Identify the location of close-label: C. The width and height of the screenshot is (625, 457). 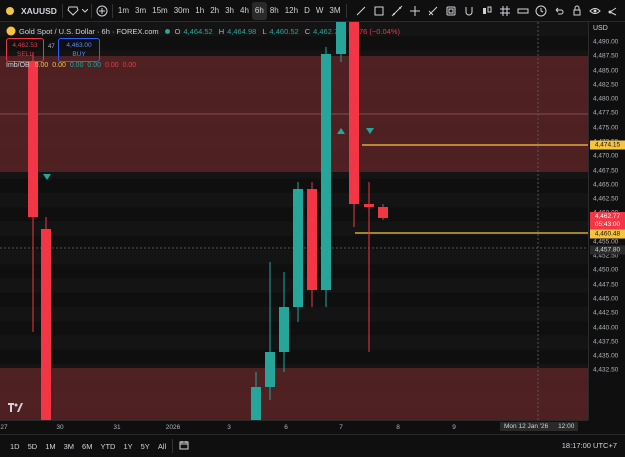
(307, 31).